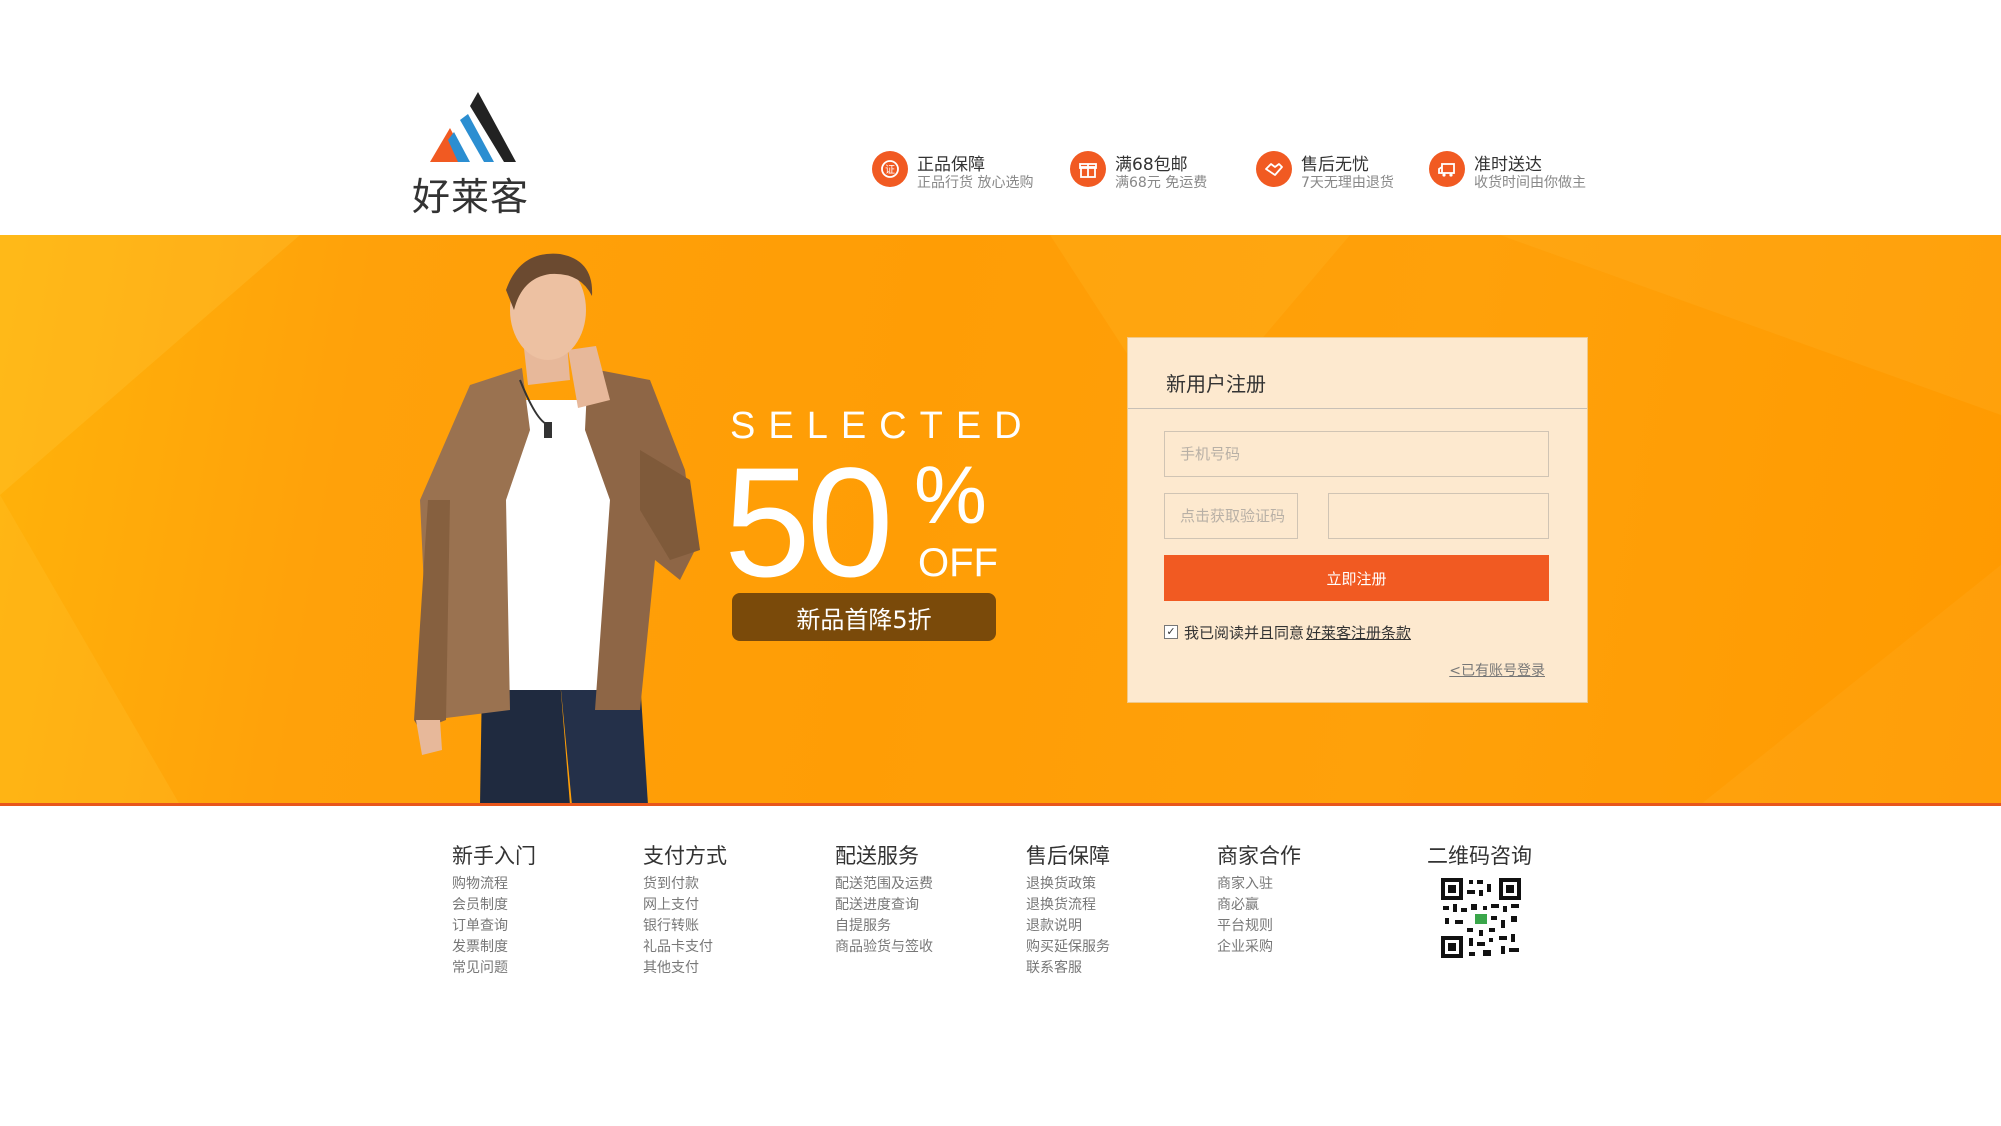 Image resolution: width=2001 pixels, height=1126 pixels. Describe the element at coordinates (494, 884) in the screenshot. I see `footer-link: 购物流程` at that location.